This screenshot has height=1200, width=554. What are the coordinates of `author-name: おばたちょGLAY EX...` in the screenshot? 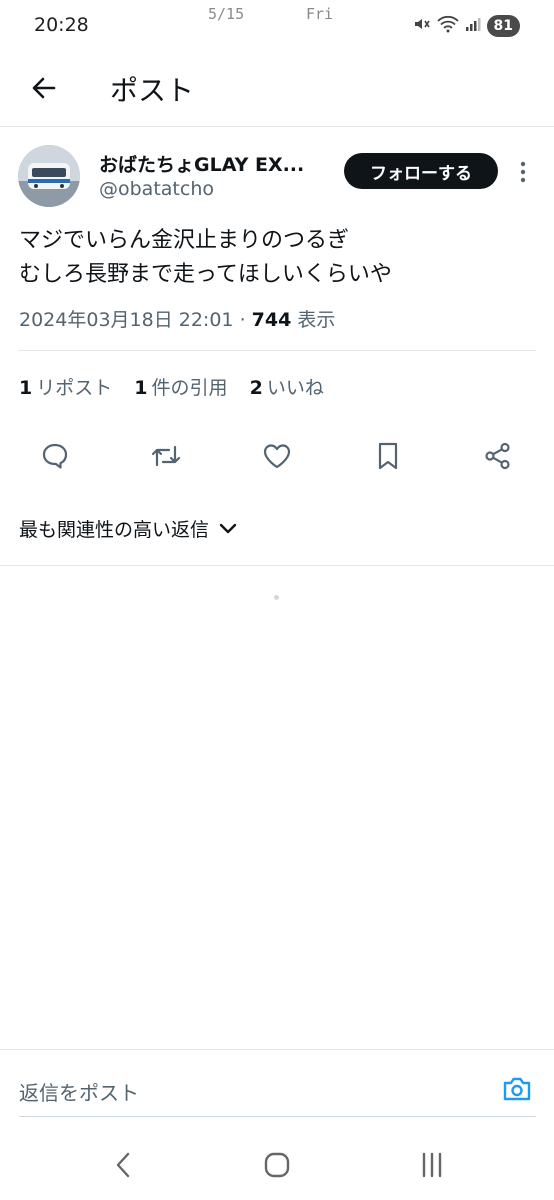 It's located at (201, 163).